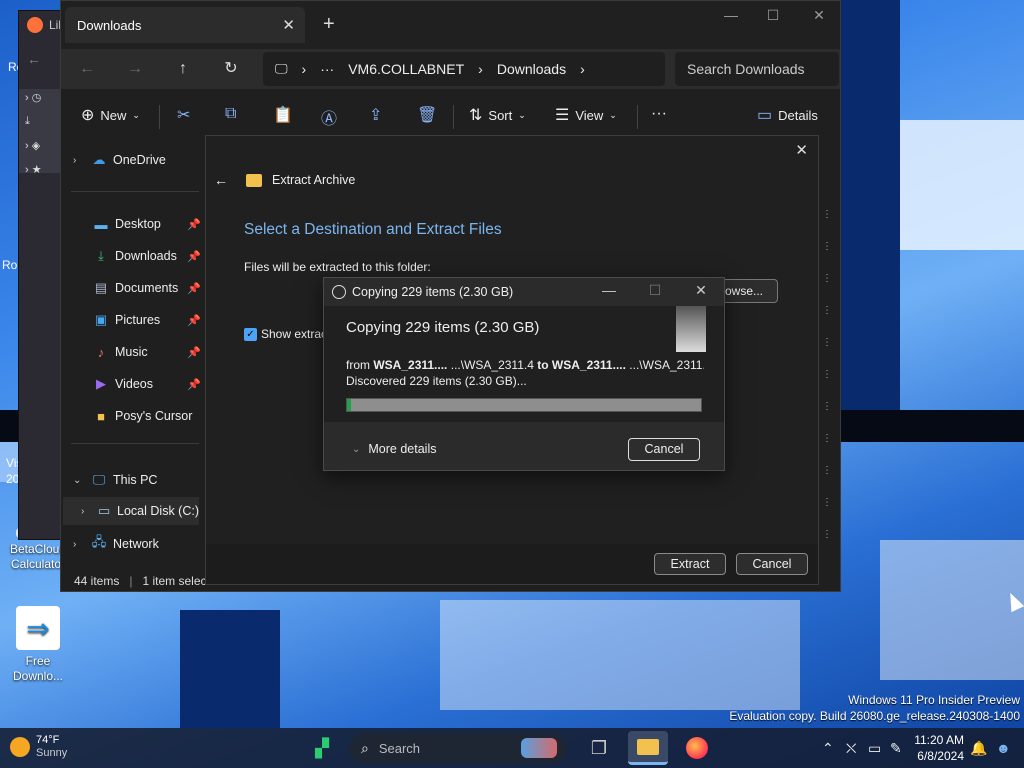 Image resolution: width=1024 pixels, height=768 pixels. I want to click on sidebar-item-pictures: ▣ Pictures, so click(126, 320).